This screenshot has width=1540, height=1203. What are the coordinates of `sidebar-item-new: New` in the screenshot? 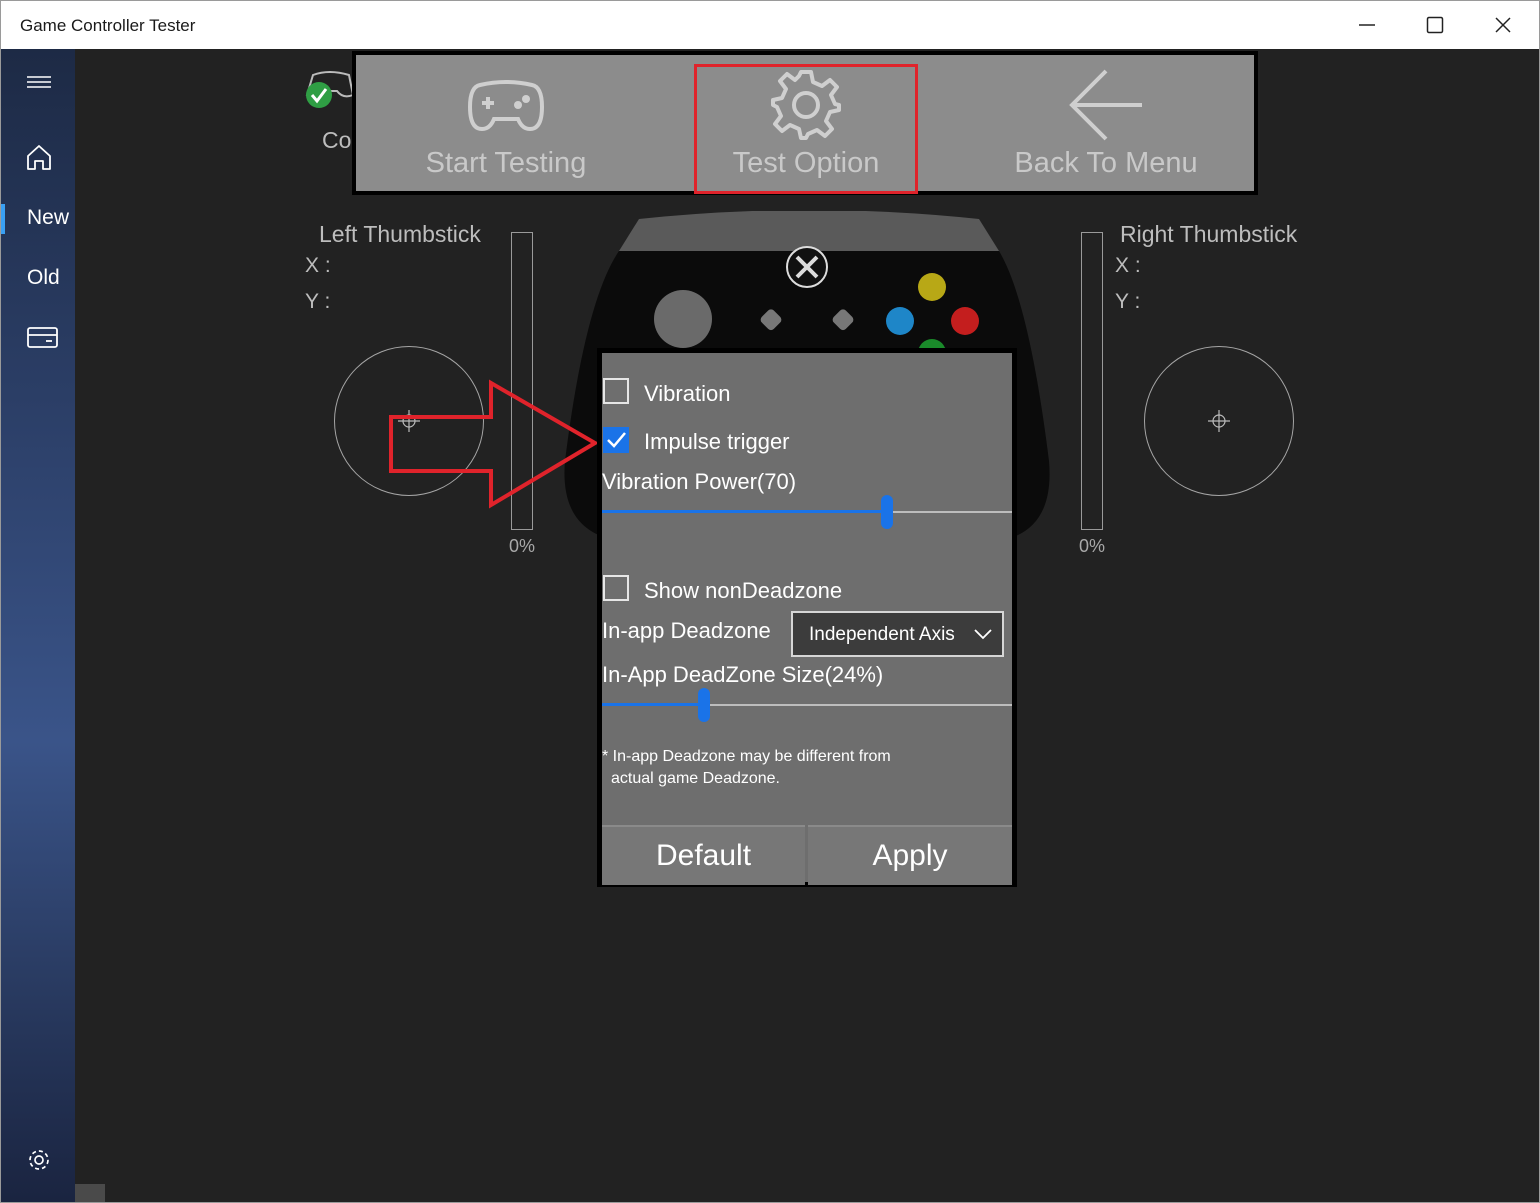 It's located at (38, 219).